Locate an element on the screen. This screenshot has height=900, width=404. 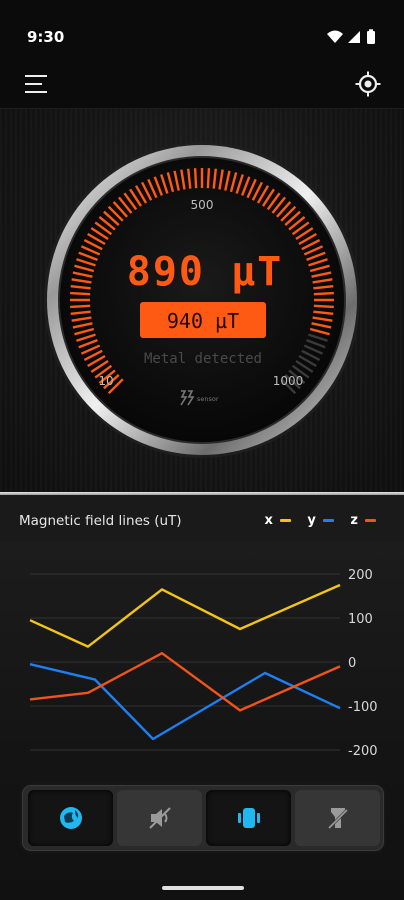
secondary-reading: 940 µT is located at coordinates (203, 321).